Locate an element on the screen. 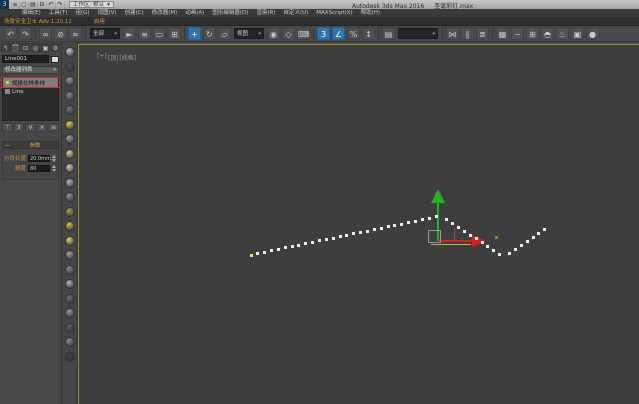 Image resolution: width=639 pixels, height=404 pixels. menu-item: 渲染(R) is located at coordinates (265, 13).